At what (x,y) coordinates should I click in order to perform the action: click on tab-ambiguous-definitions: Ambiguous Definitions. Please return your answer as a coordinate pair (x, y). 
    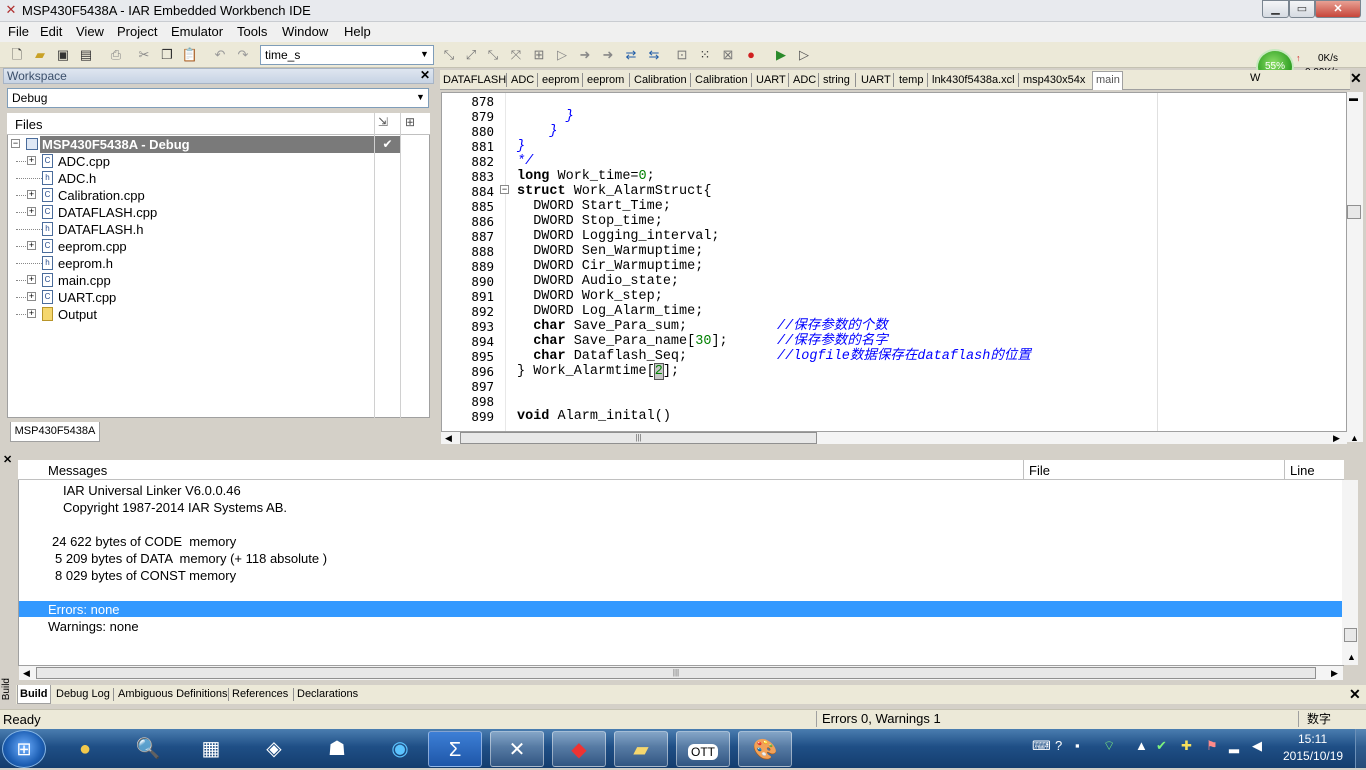
    Looking at the image, I should click on (172, 694).